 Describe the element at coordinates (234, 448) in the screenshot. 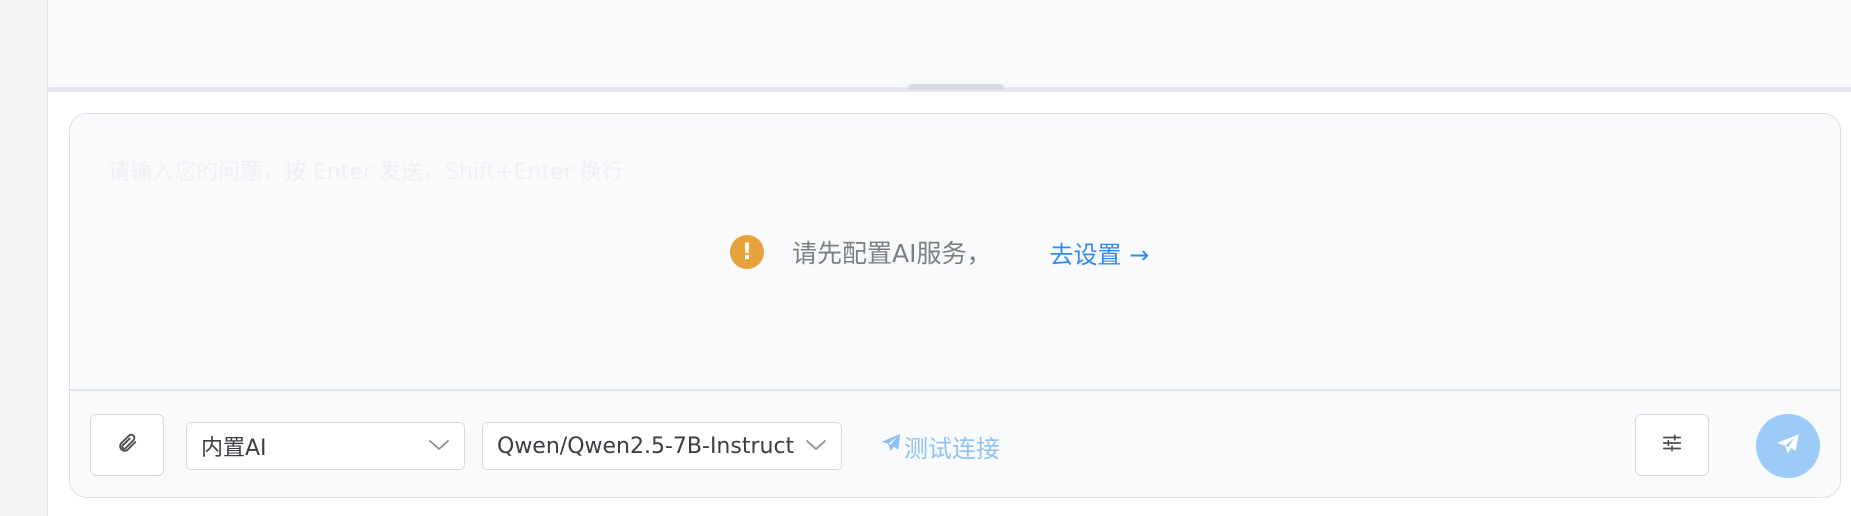

I see `provider-select-value: 内置AI` at that location.